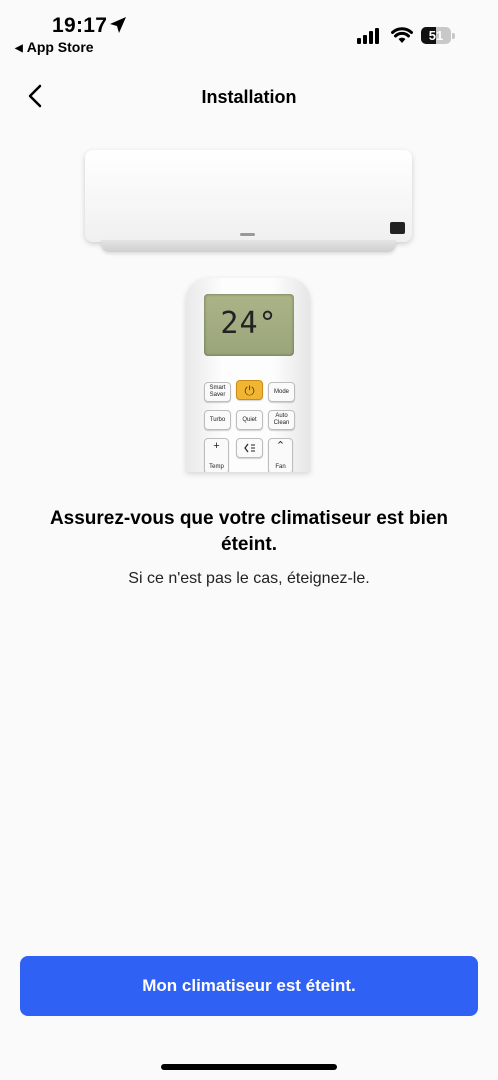 The width and height of the screenshot is (498, 1080). What do you see at coordinates (249, 1067) in the screenshot?
I see `home-indicator` at bounding box center [249, 1067].